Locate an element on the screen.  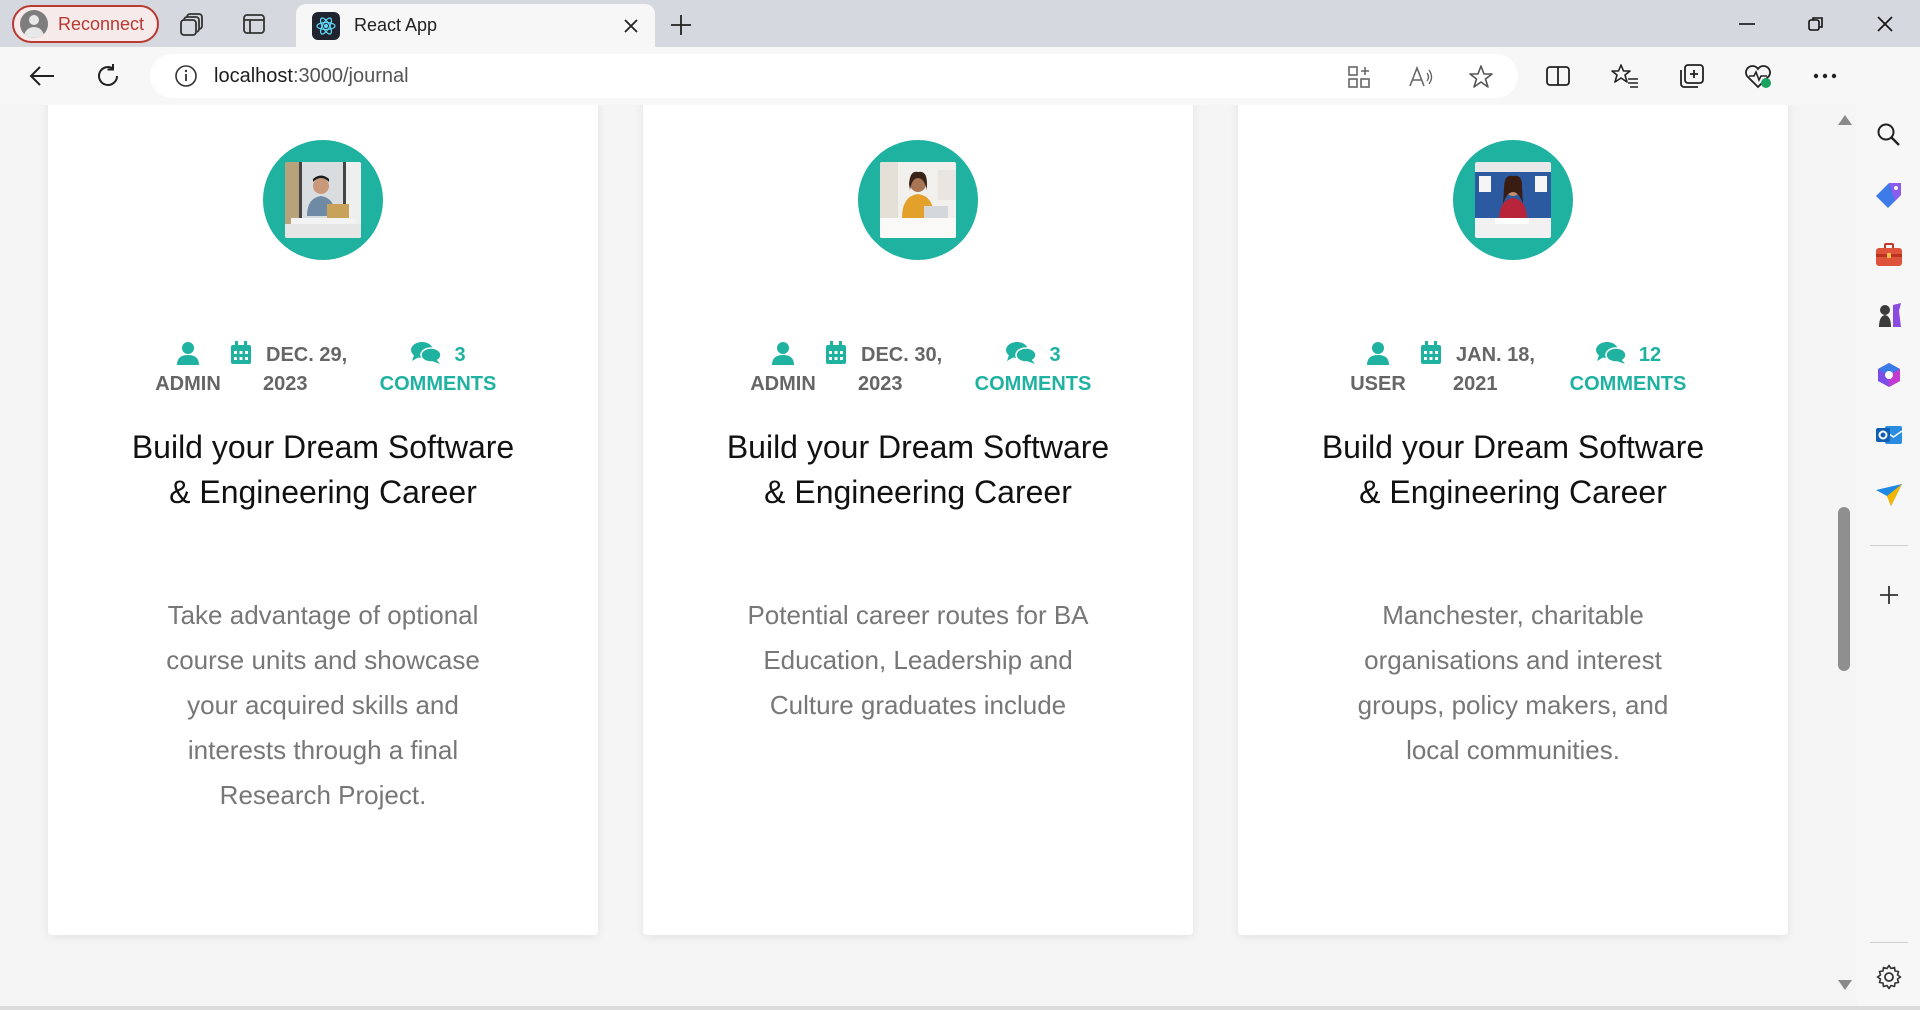
date-meta: DEC. 29, 2023 is located at coordinates (295, 370).